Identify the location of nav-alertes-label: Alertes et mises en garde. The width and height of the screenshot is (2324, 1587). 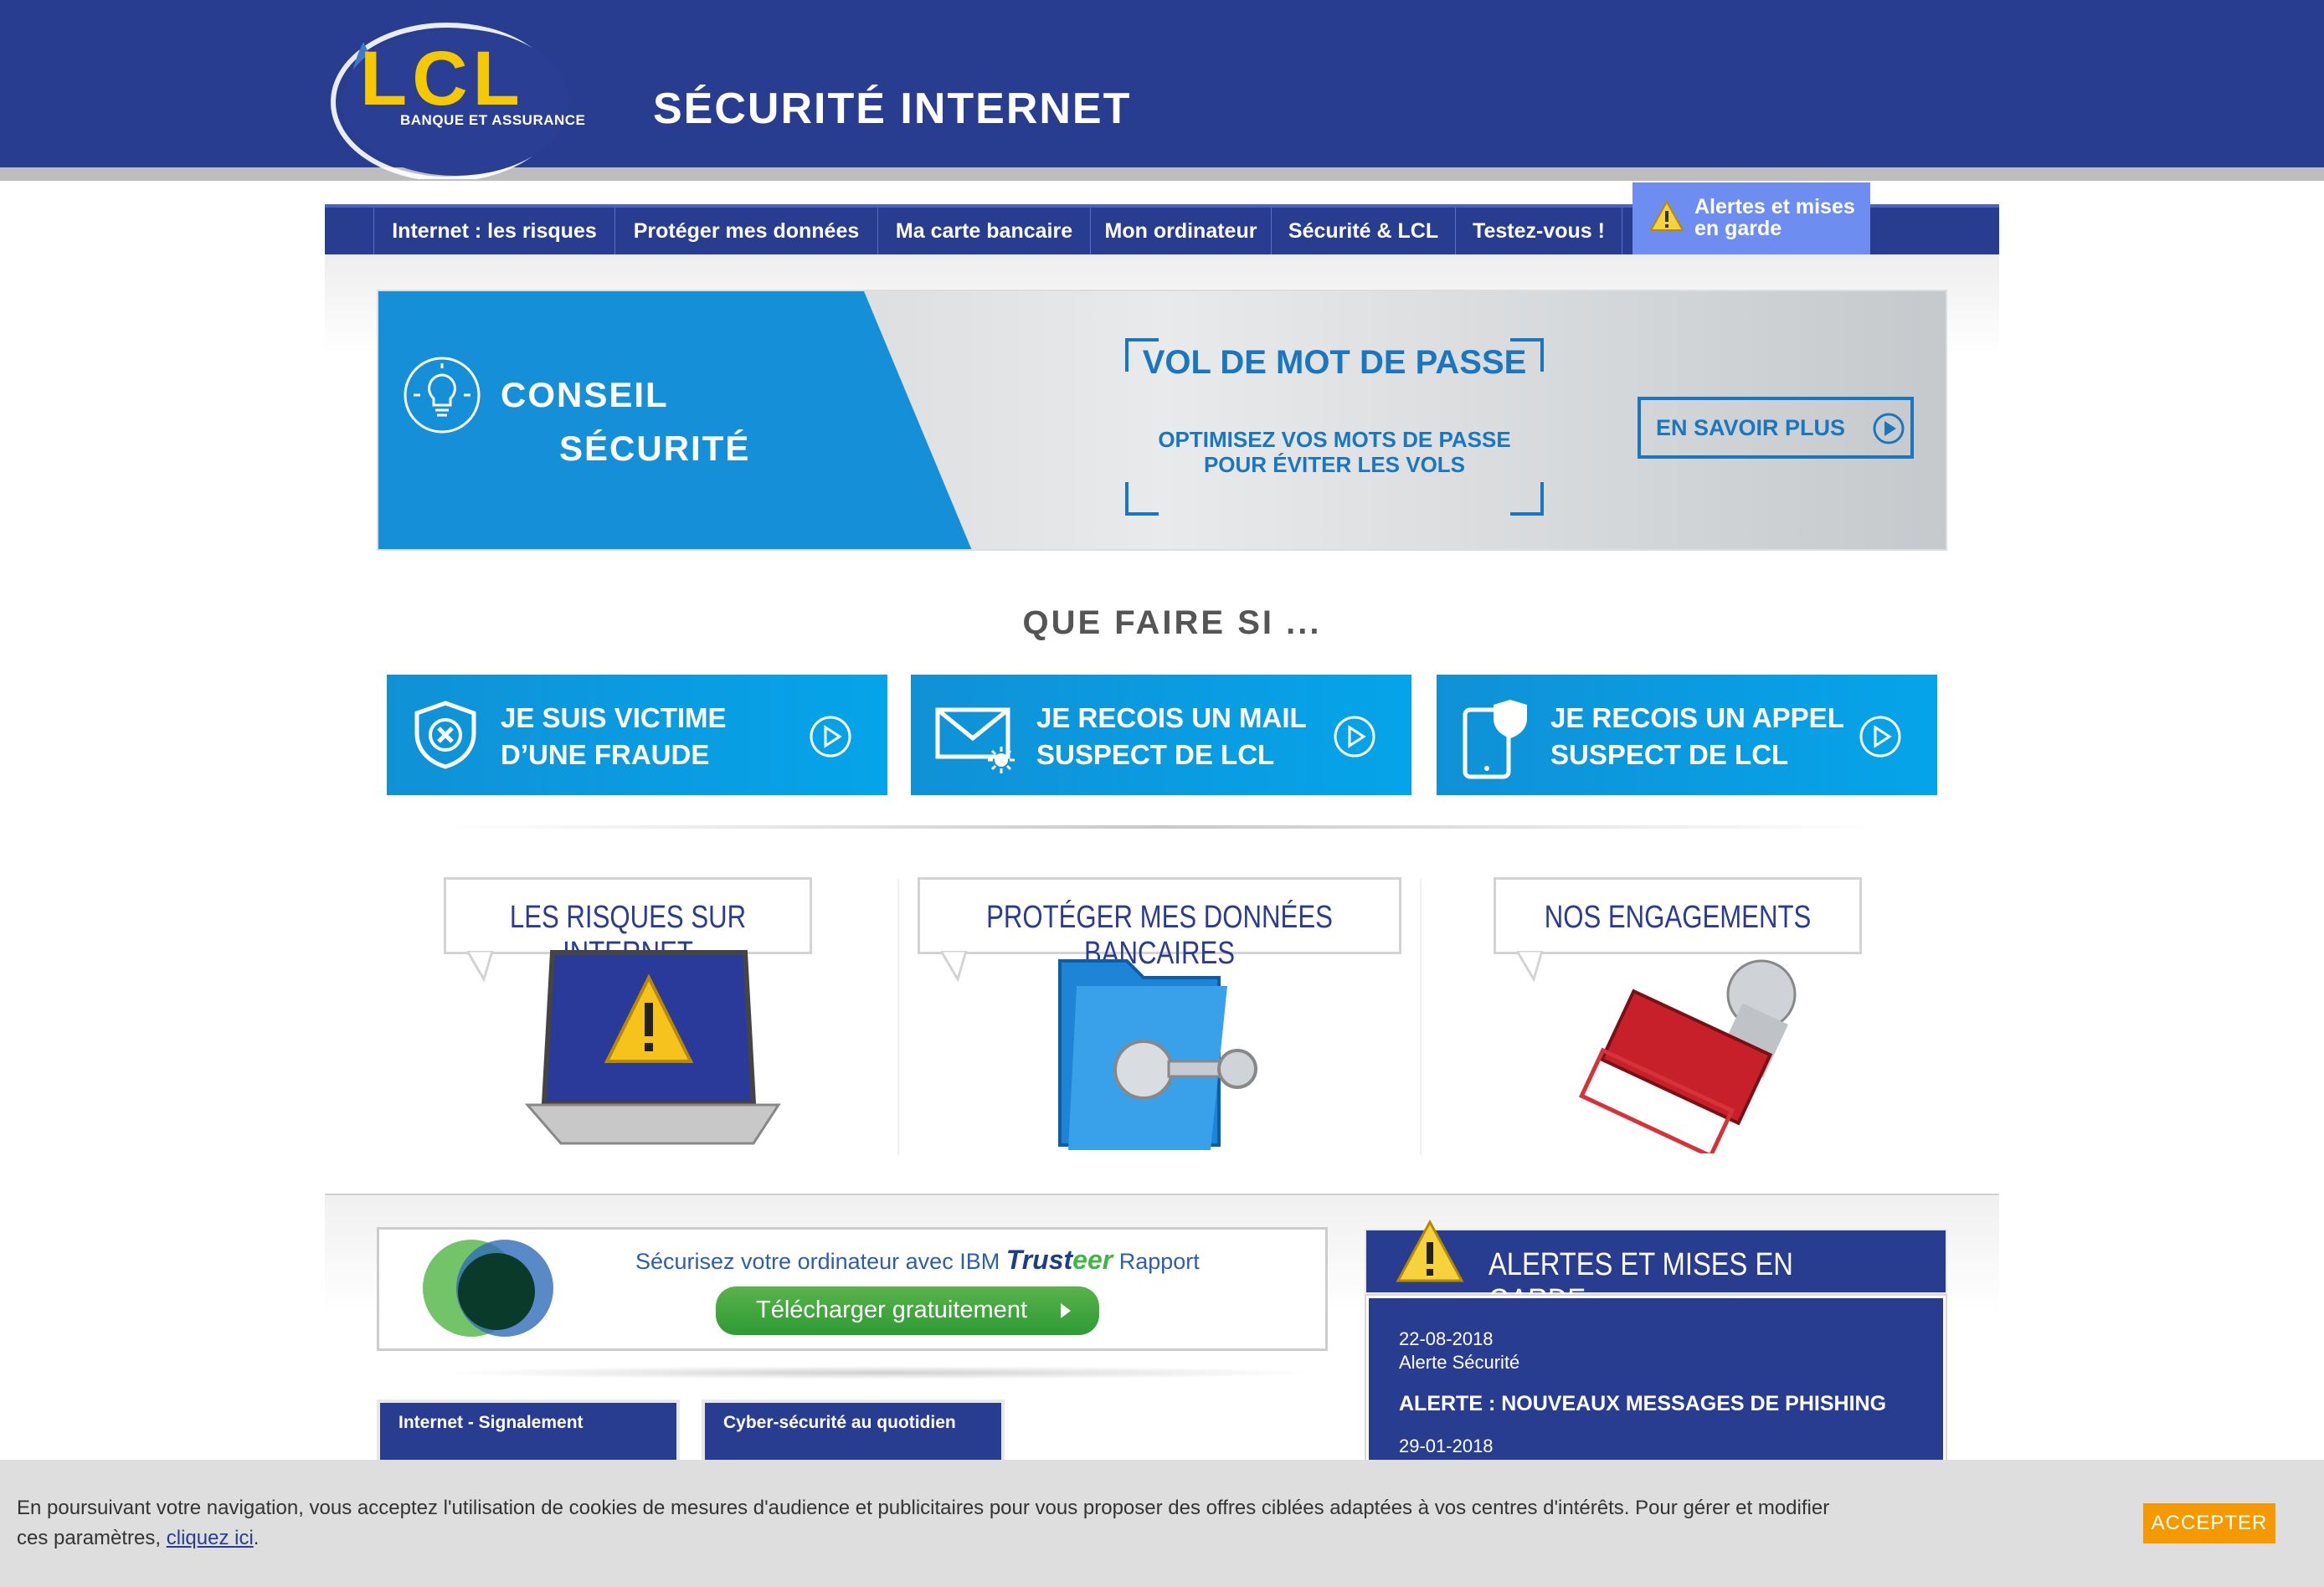
(1775, 218).